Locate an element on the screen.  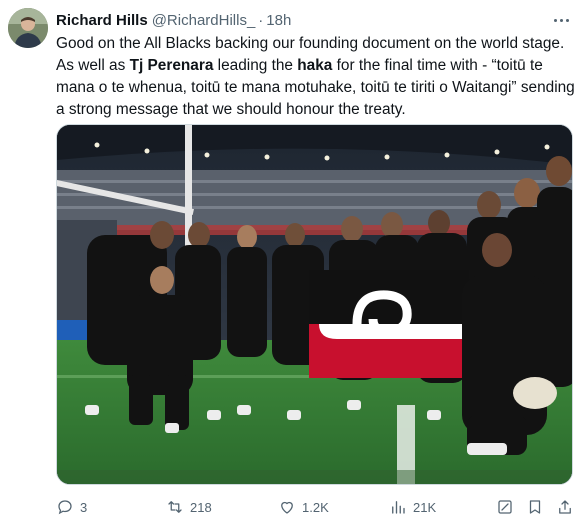
grok-icon is located at coordinates (505, 507).